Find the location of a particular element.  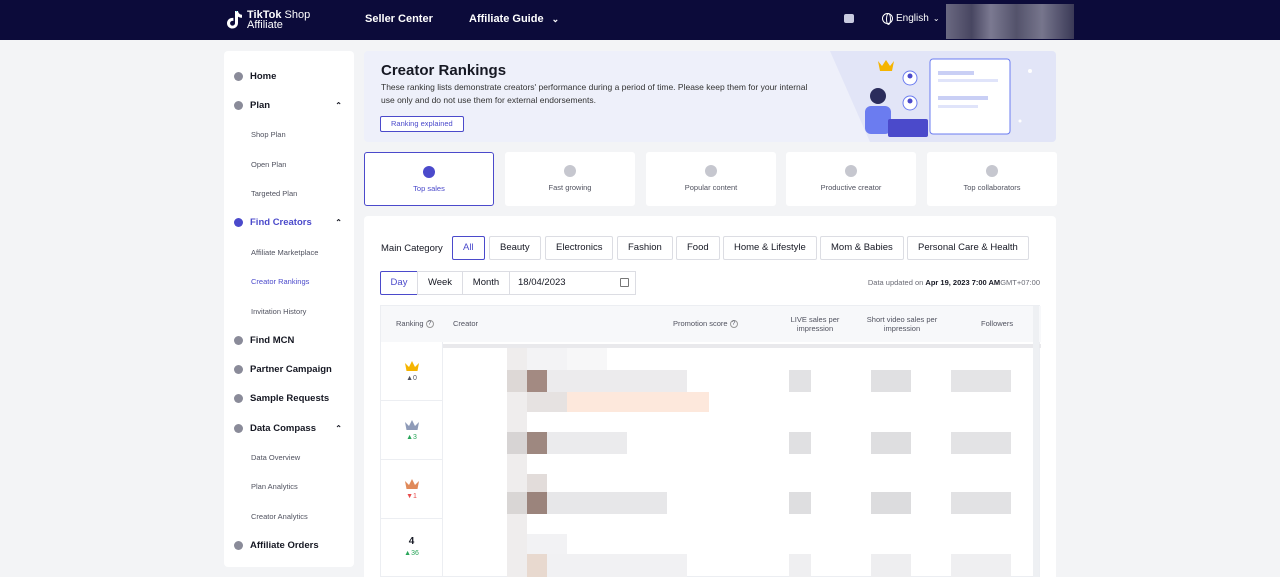

sidebar-item-partner-campaign: Partner Campaign is located at coordinates (290, 369).